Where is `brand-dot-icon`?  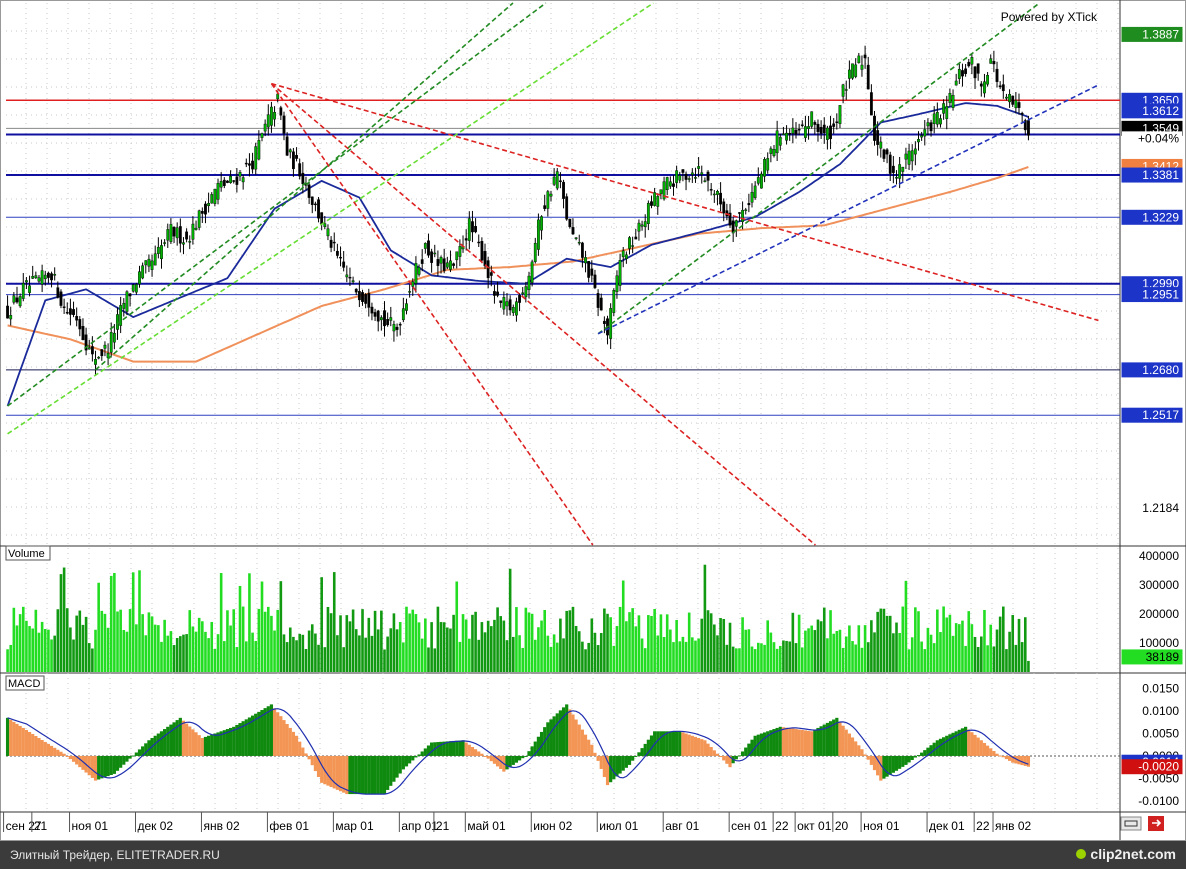 brand-dot-icon is located at coordinates (1081, 854).